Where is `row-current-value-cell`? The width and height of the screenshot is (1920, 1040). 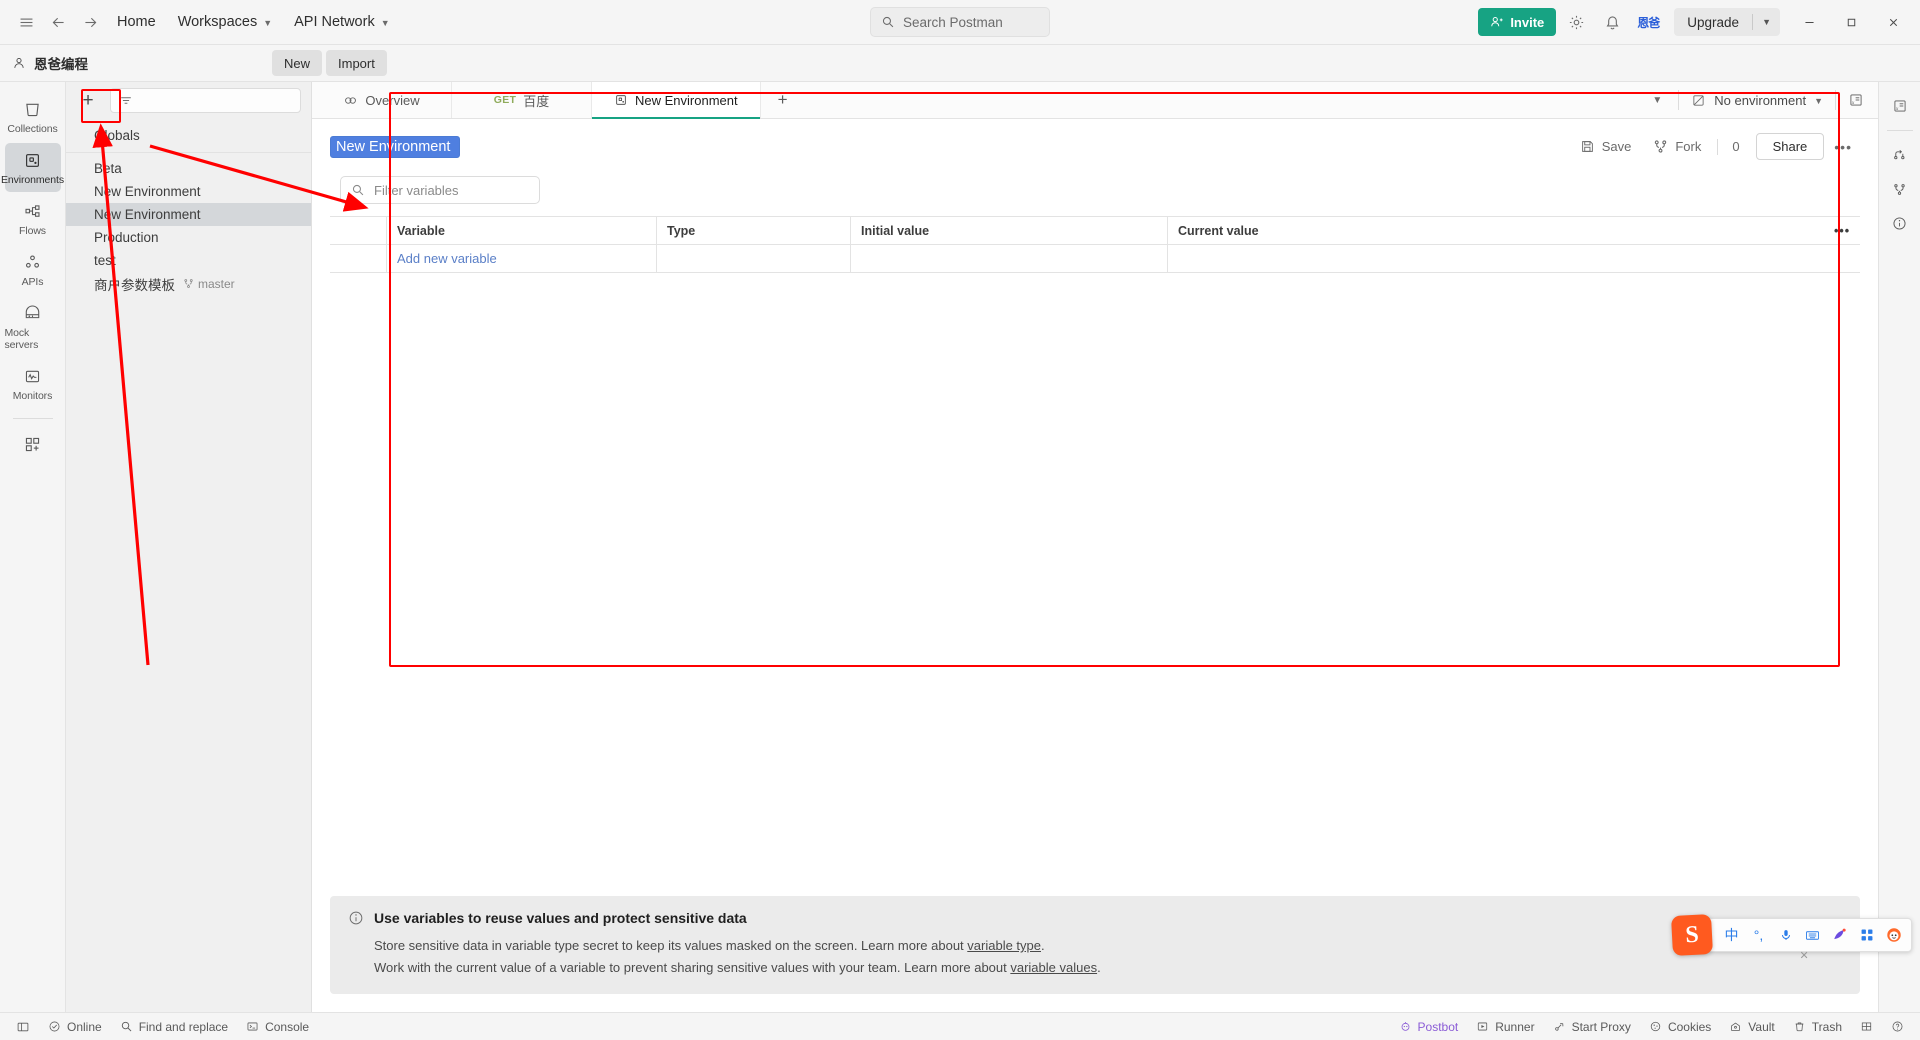 row-current-value-cell is located at coordinates (1514, 258).